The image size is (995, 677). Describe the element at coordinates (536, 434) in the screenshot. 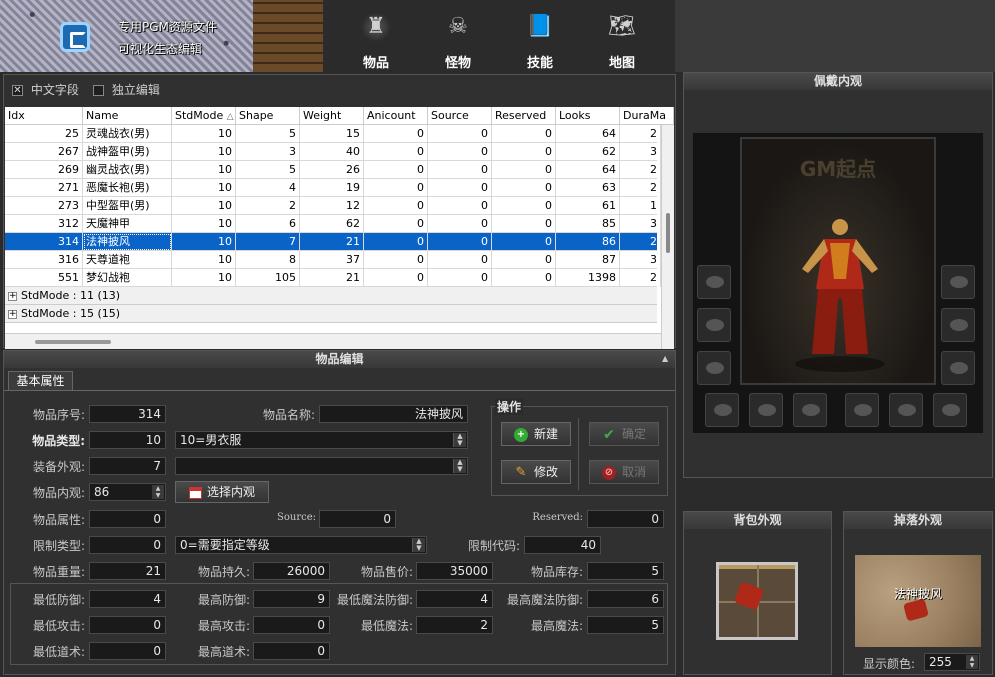

I see `new-button: + 新建` at that location.